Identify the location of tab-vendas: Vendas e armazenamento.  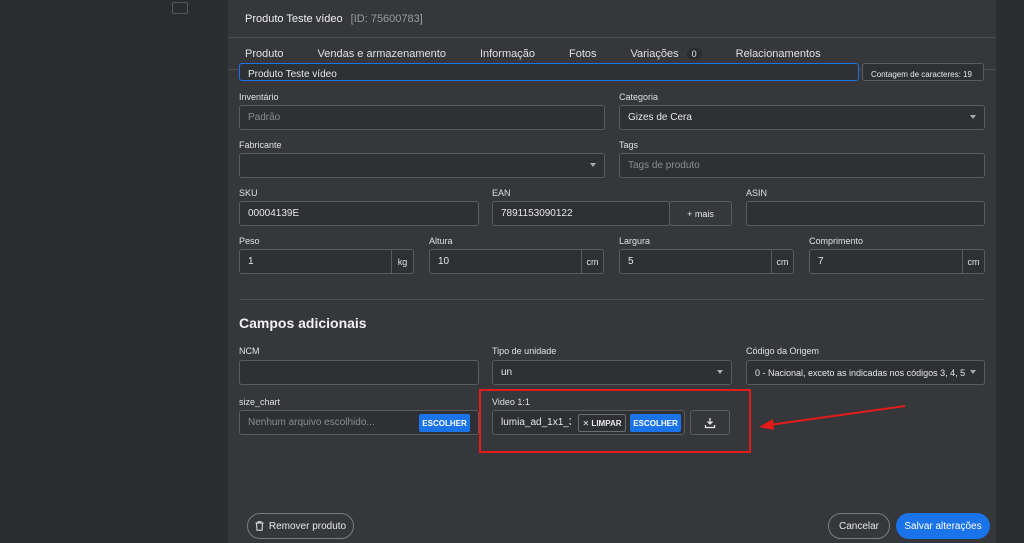
(382, 54).